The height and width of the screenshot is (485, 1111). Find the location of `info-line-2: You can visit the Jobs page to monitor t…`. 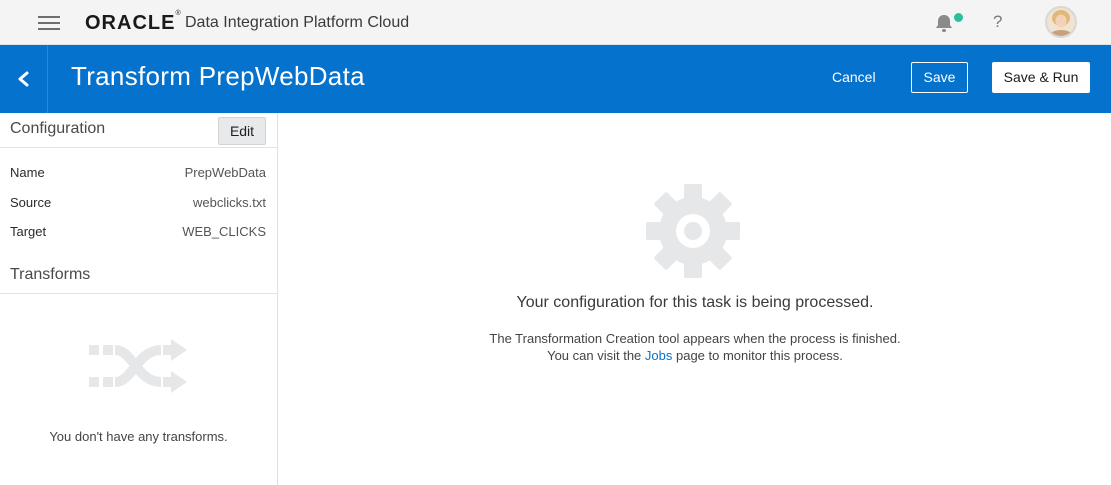

info-line-2: You can visit the Jobs page to monitor t… is located at coordinates (695, 355).